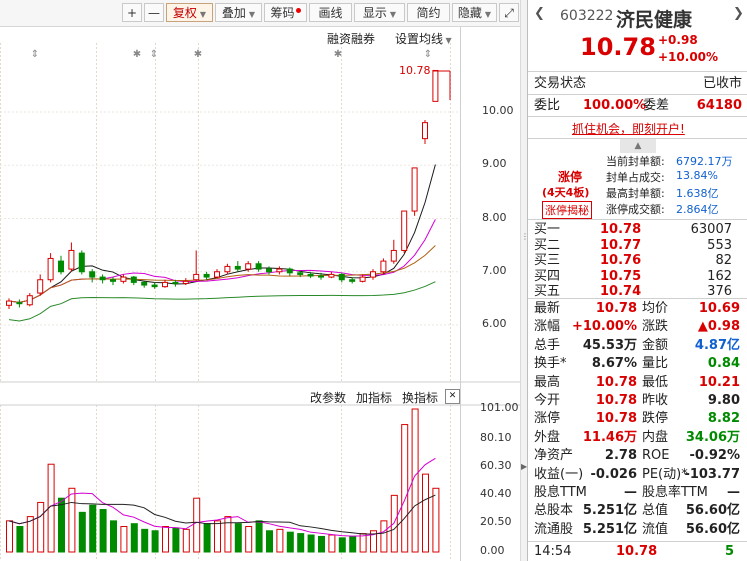 The width and height of the screenshot is (747, 561). Describe the element at coordinates (618, 47) in the screenshot. I see `last-price: 10.78` at that location.